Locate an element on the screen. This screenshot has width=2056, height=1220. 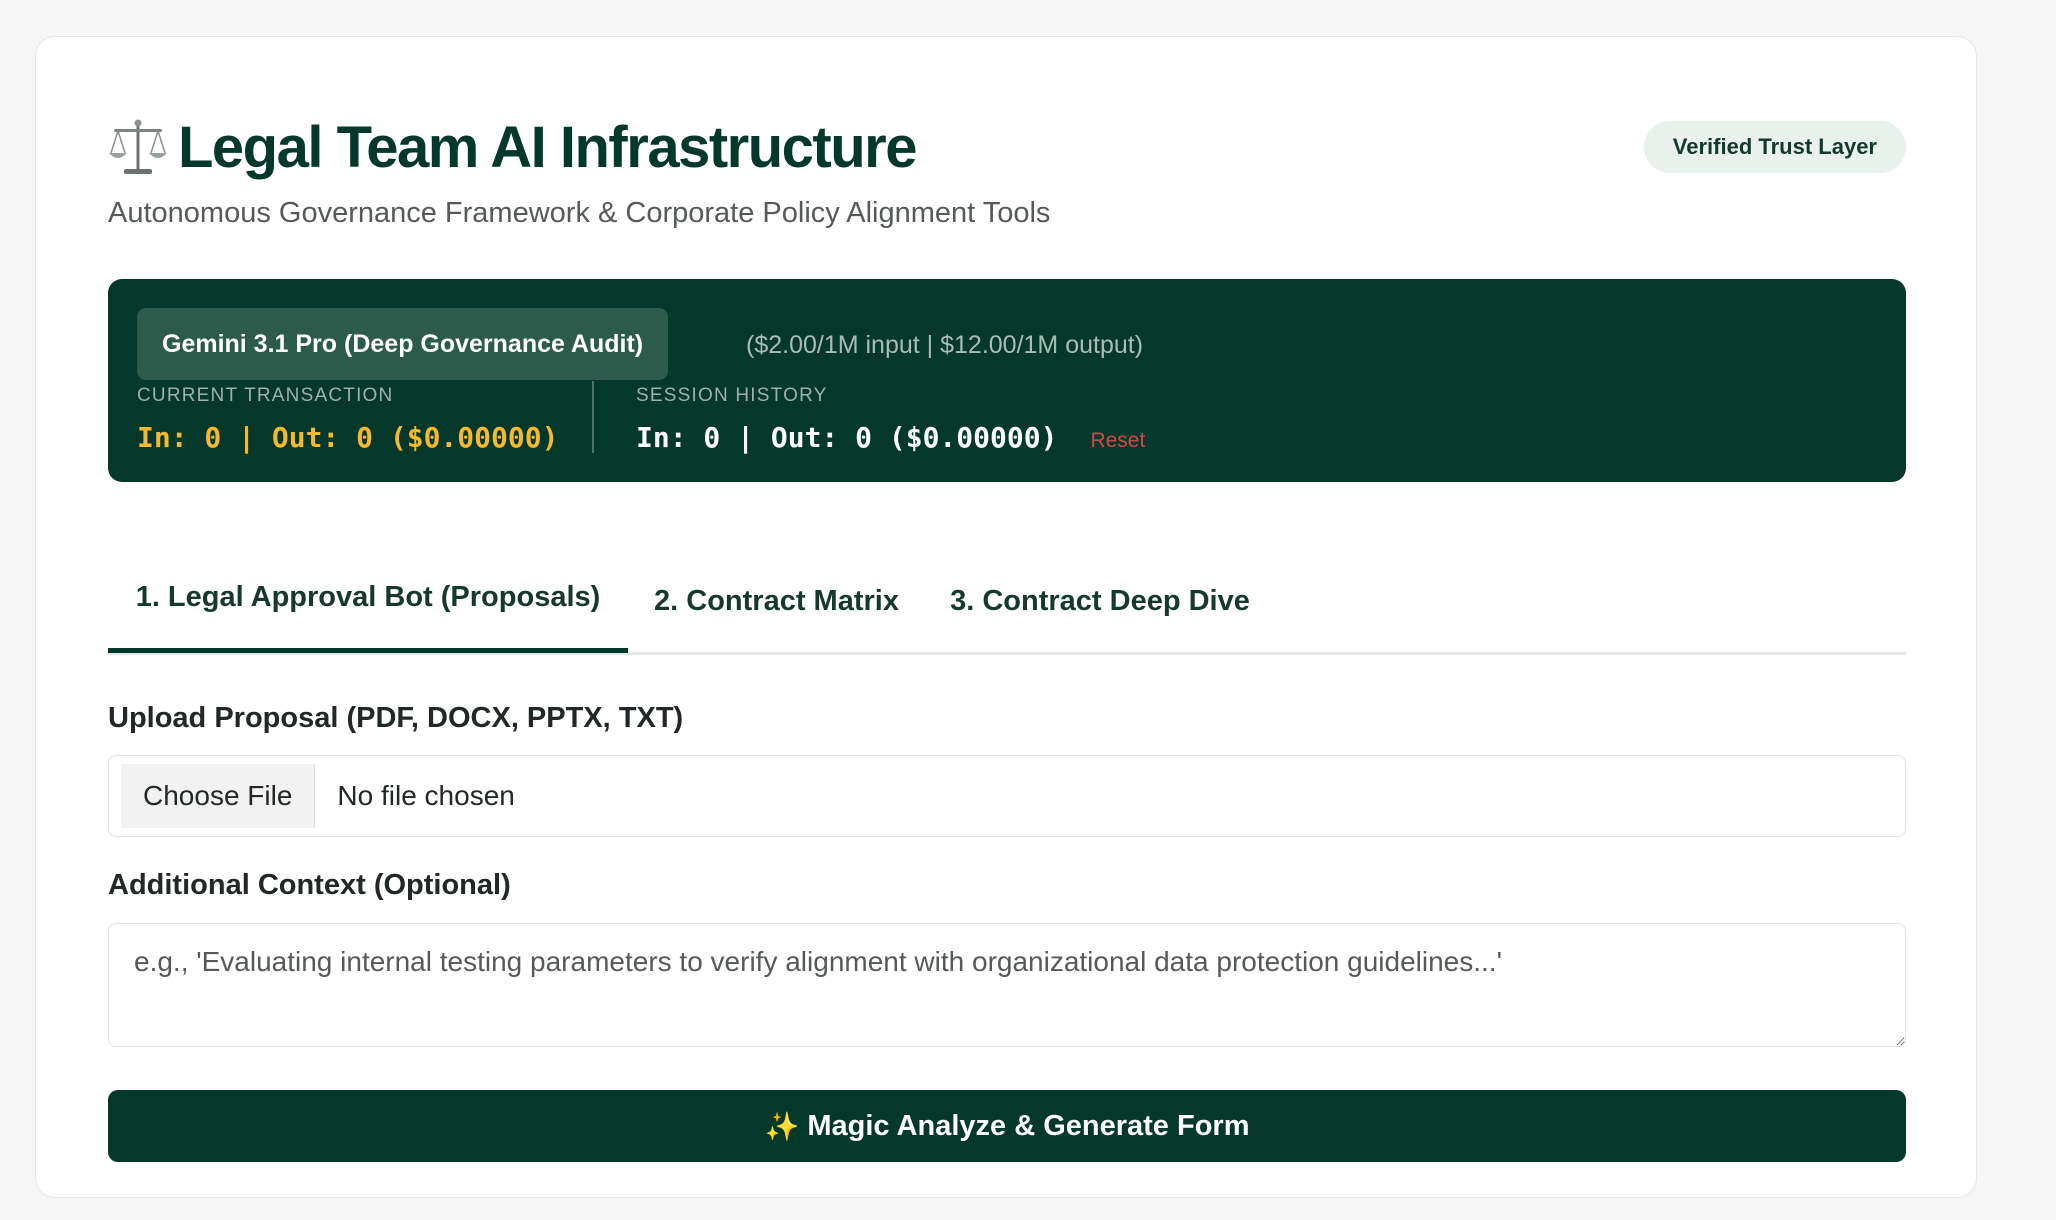
file-status: No file chosen is located at coordinates (426, 795).